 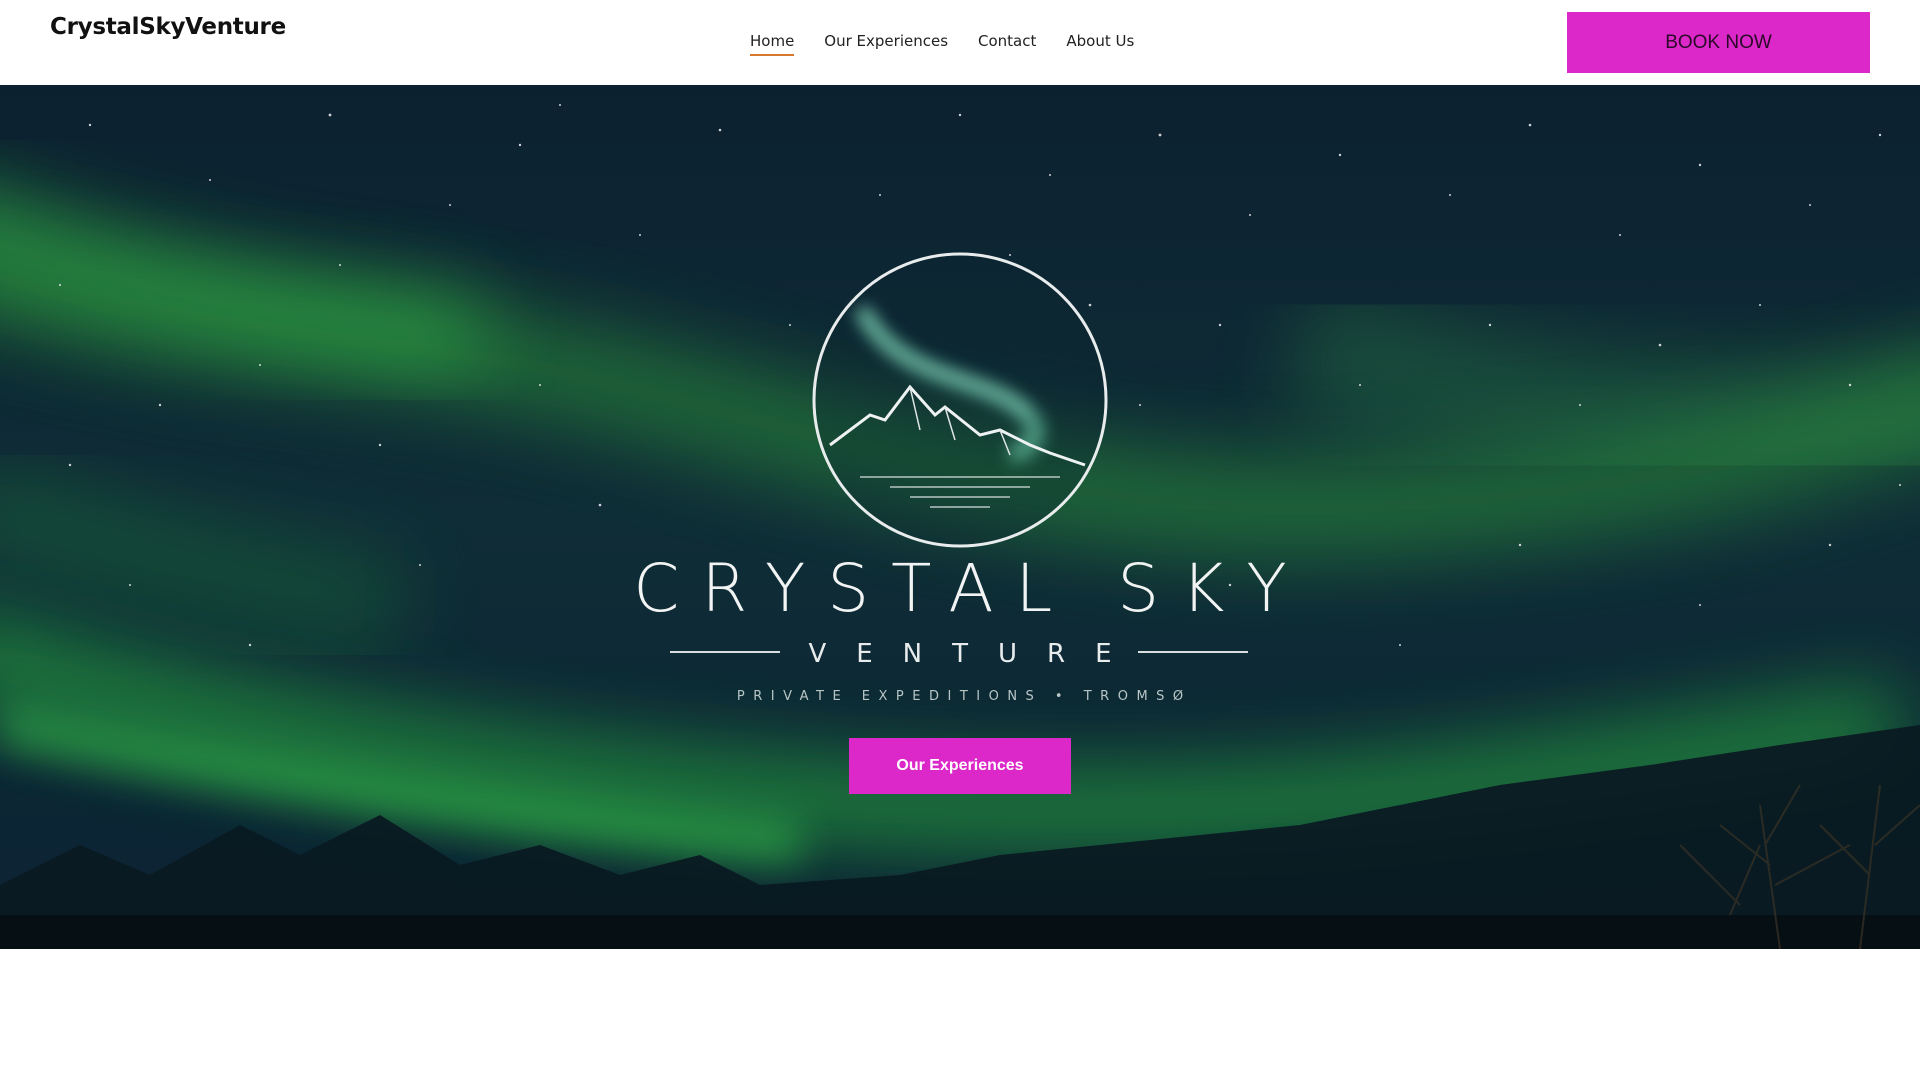 I want to click on nav-item-about-us: About Us, so click(x=1100, y=43).